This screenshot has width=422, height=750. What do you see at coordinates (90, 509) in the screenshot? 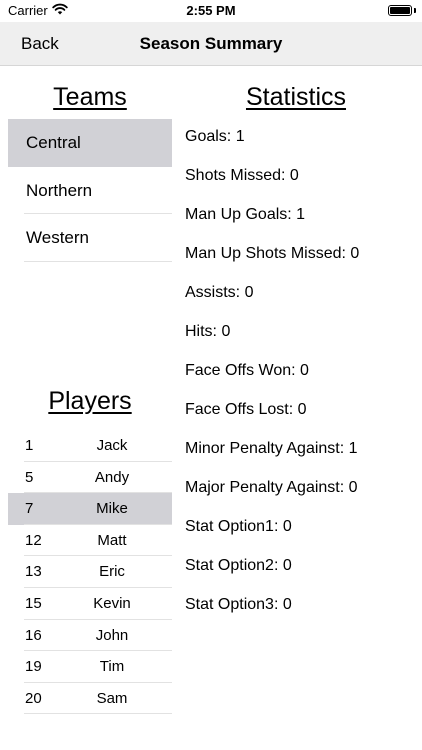
I see `player-row: 7 Mike` at bounding box center [90, 509].